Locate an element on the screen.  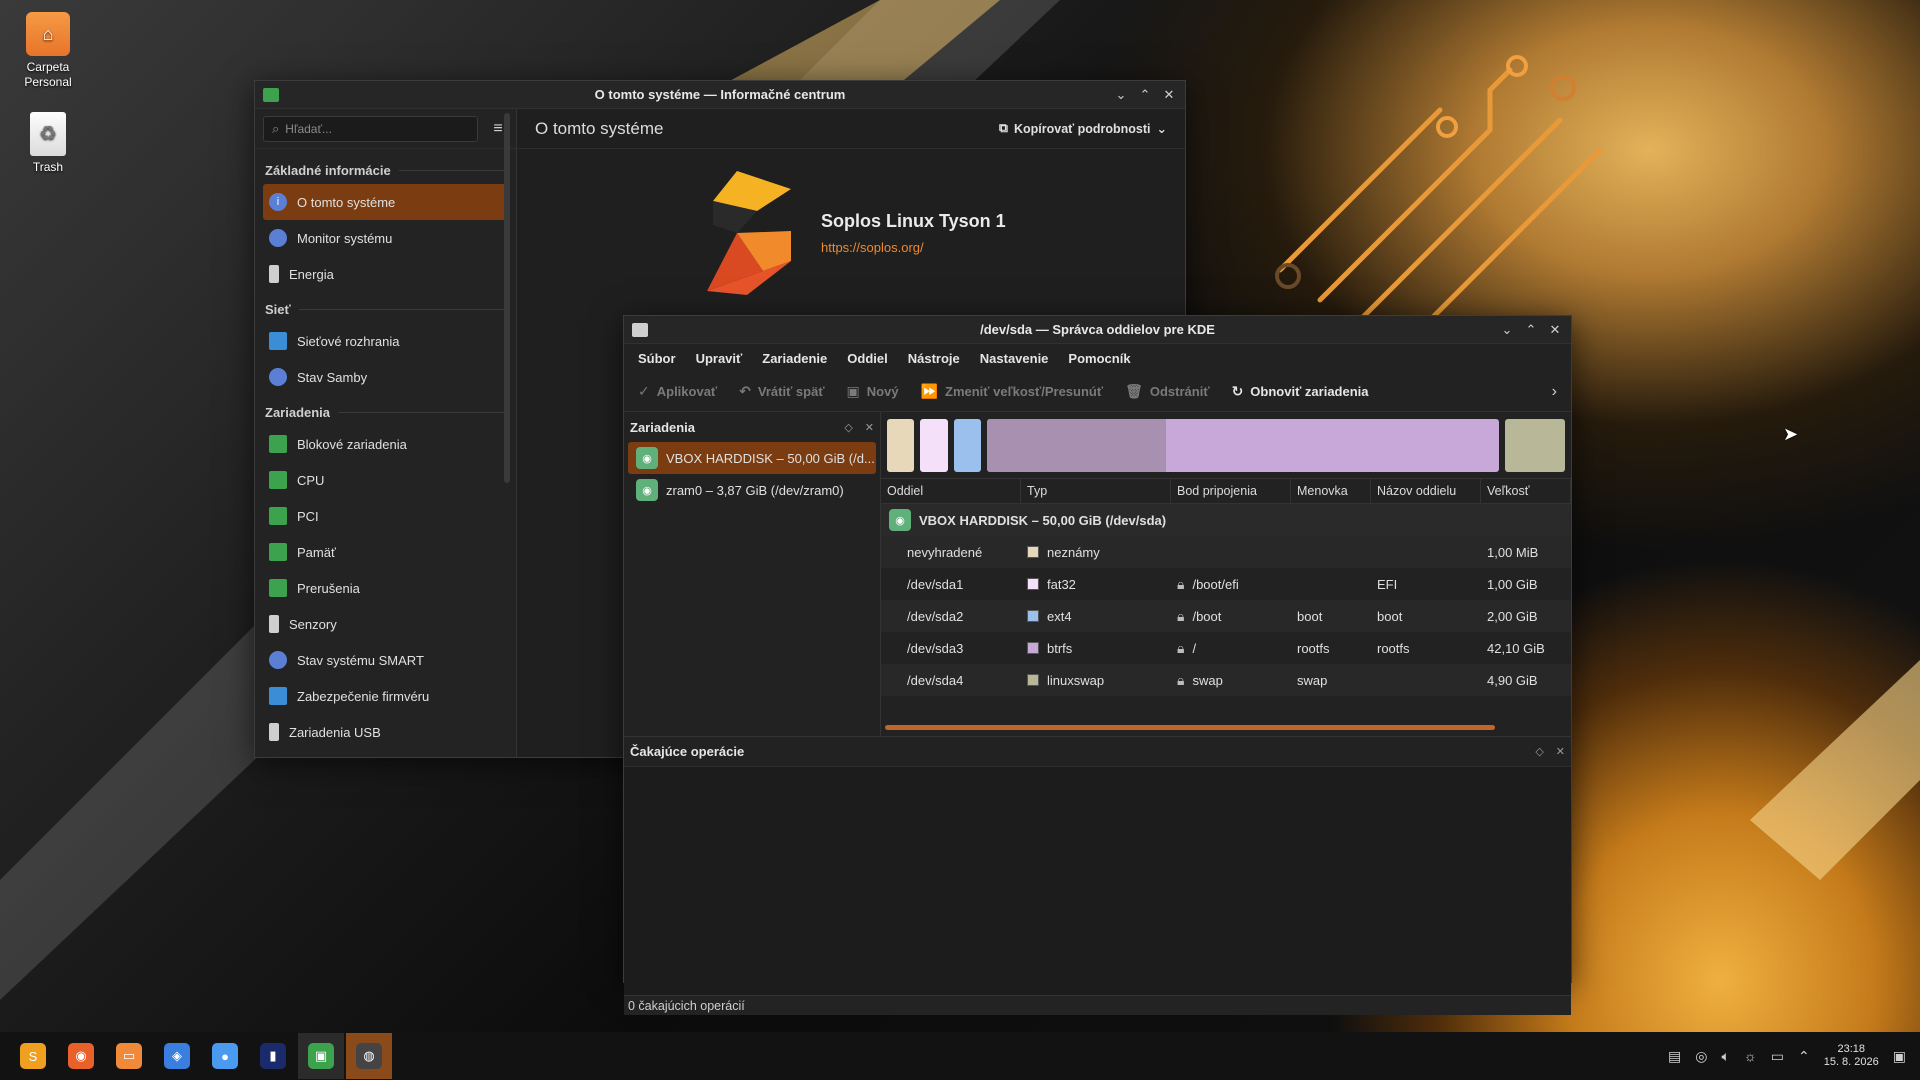
display-icon: ▭ is located at coordinates (1777, 1056).